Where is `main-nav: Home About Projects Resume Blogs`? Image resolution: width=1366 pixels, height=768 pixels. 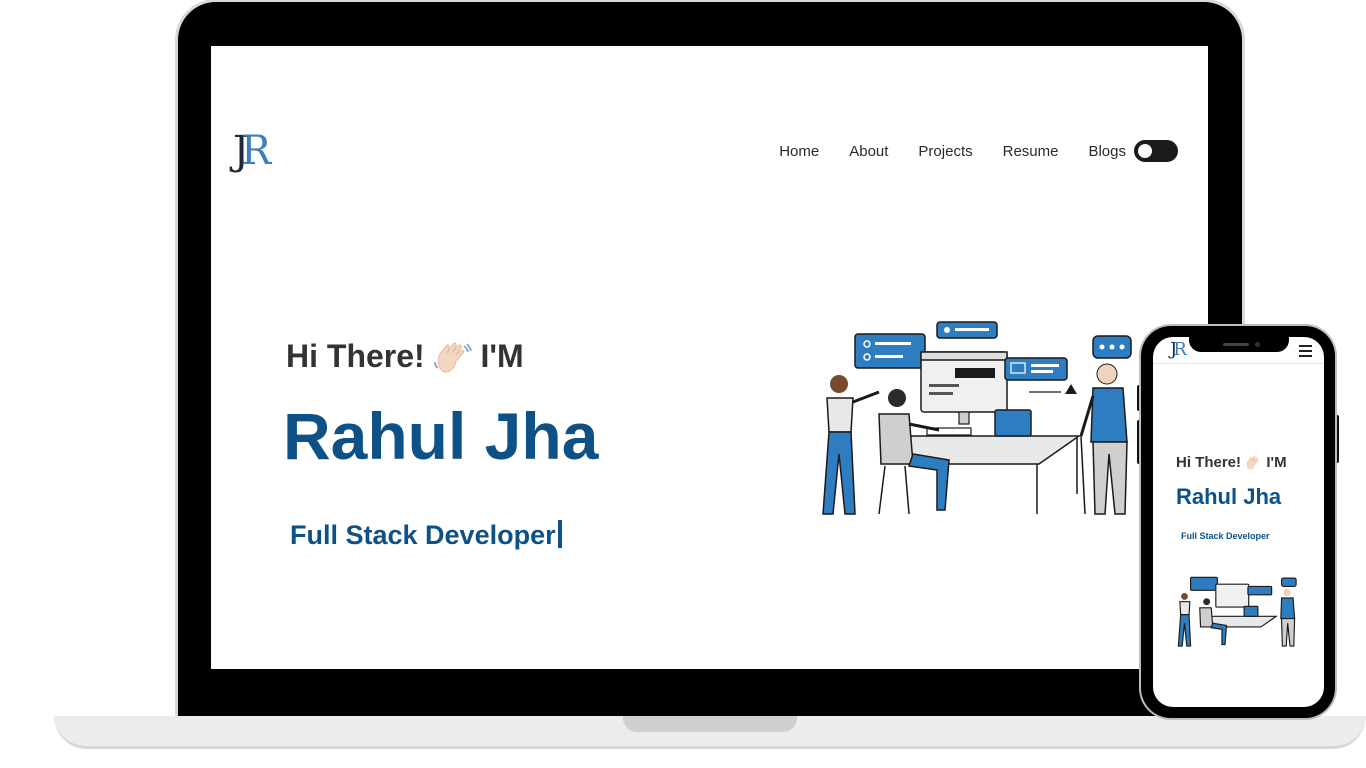 main-nav: Home About Projects Resume Blogs is located at coordinates (963, 151).